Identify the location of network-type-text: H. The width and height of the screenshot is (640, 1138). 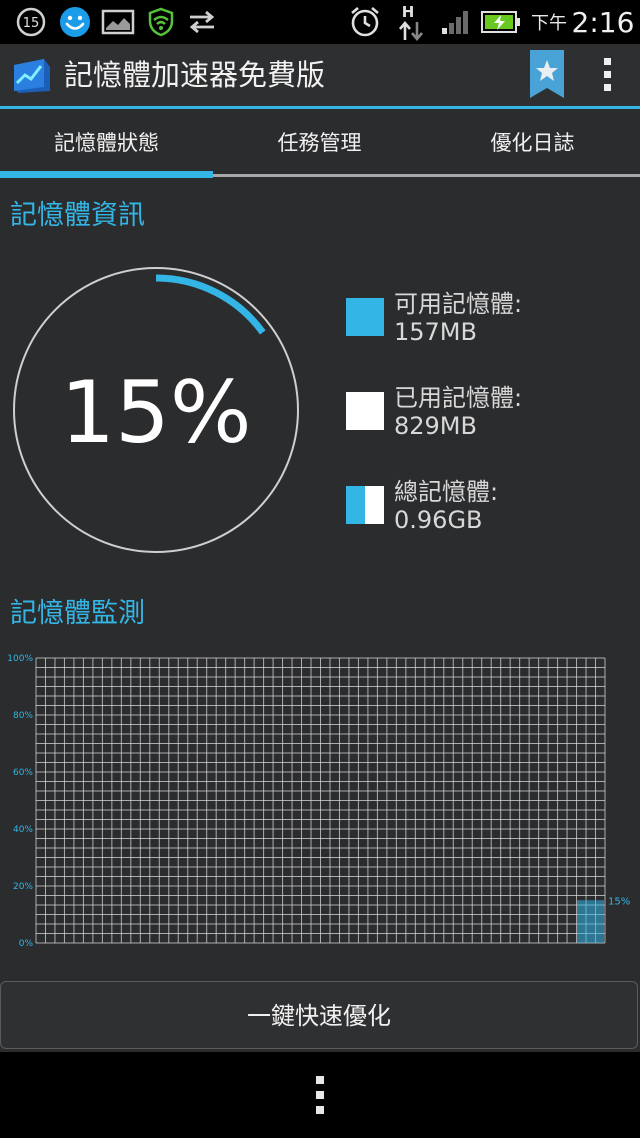
(408, 12).